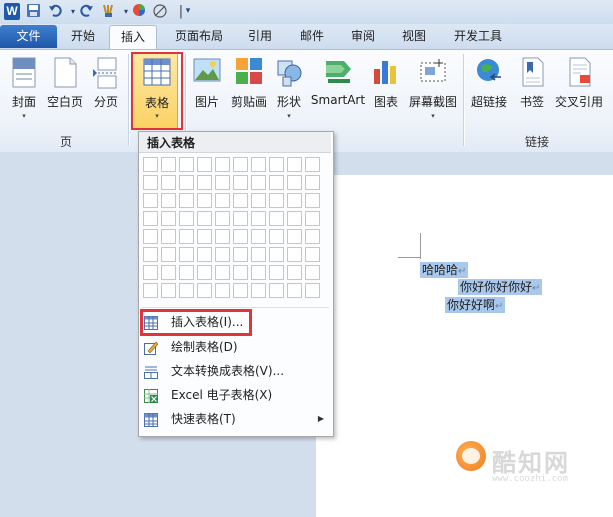 The image size is (613, 517). Describe the element at coordinates (338, 91) in the screenshot. I see `smartart-button: SmartArt` at that location.